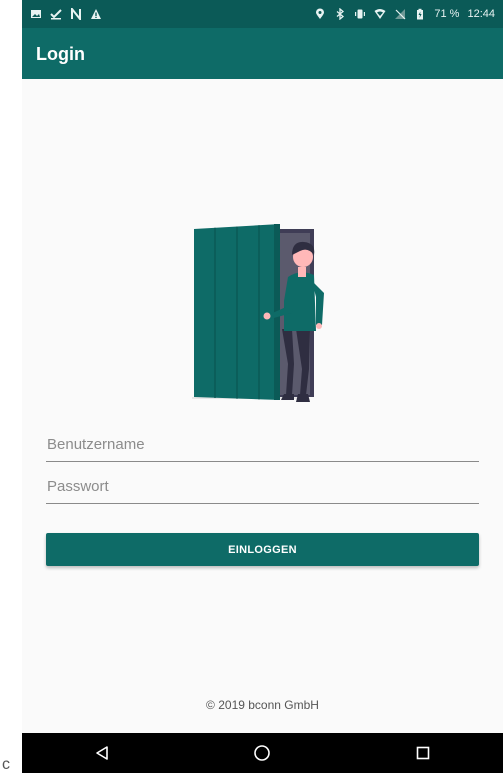 The width and height of the screenshot is (503, 773). I want to click on home-button, so click(262, 753).